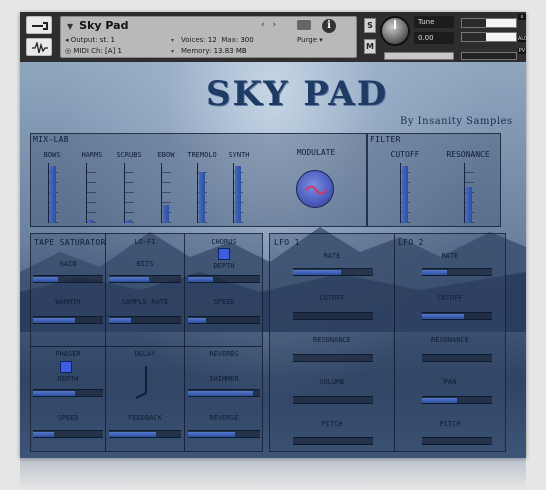 The width and height of the screenshot is (546, 490). What do you see at coordinates (304, 25) in the screenshot?
I see `camera-icon` at bounding box center [304, 25].